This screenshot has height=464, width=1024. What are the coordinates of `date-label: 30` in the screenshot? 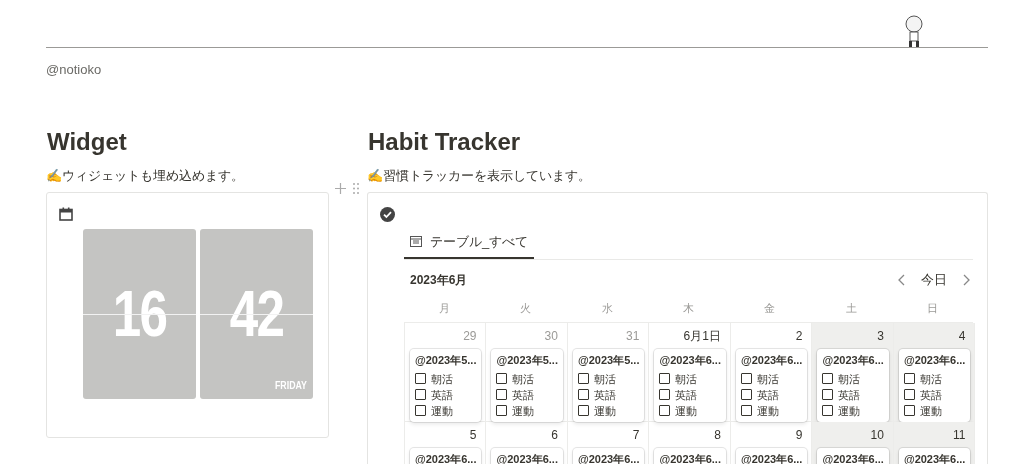 It's located at (551, 336).